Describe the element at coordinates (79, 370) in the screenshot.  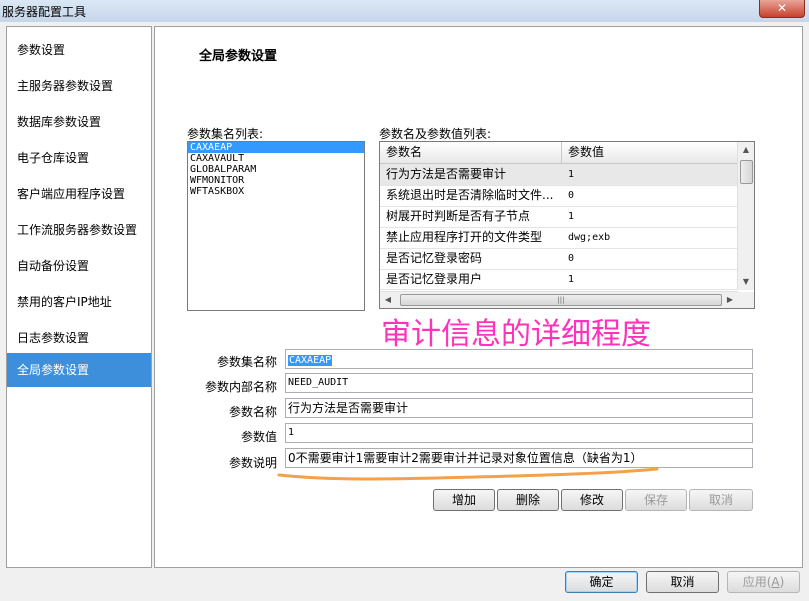
I see `sidebar-item-global: 全局参数设置` at that location.